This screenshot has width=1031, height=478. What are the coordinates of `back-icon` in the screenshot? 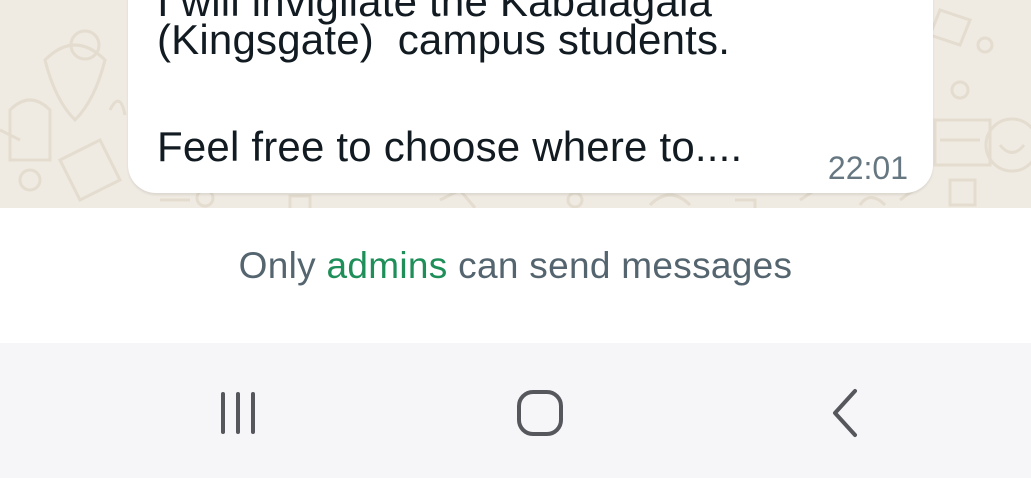 It's located at (845, 413).